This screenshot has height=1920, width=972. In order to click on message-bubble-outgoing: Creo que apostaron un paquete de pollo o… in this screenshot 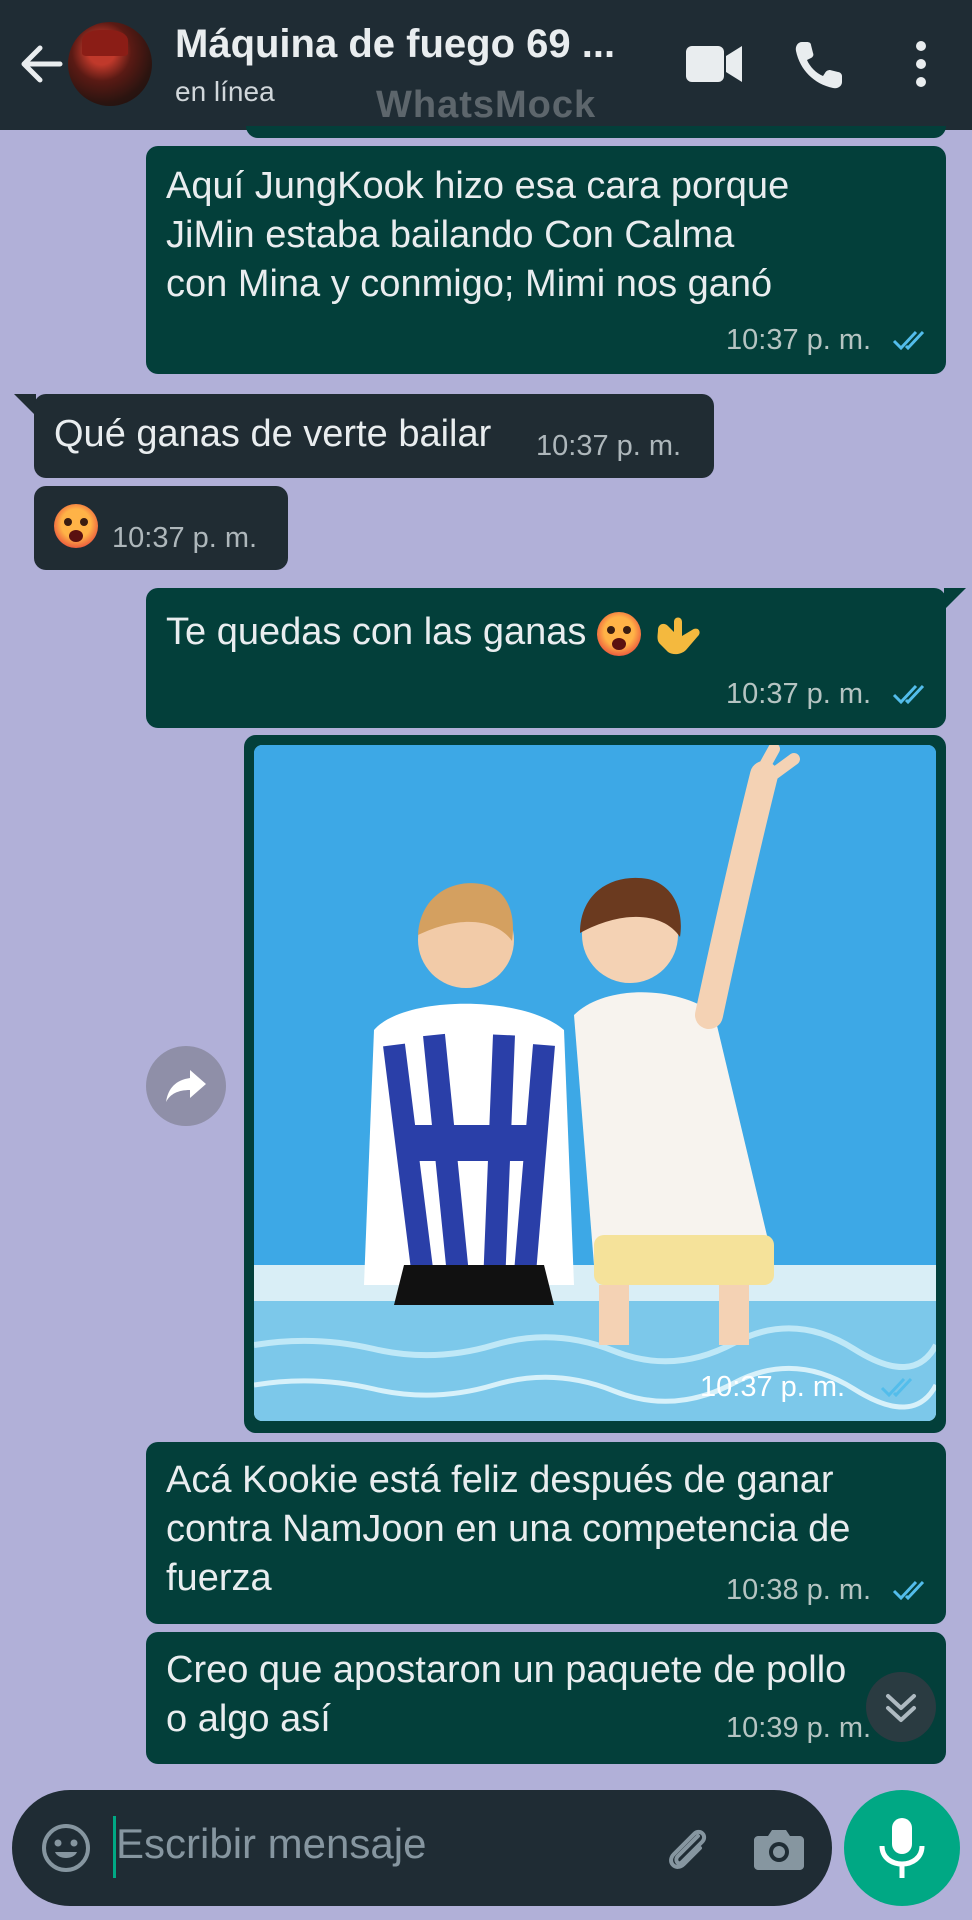, I will do `click(546, 1698)`.